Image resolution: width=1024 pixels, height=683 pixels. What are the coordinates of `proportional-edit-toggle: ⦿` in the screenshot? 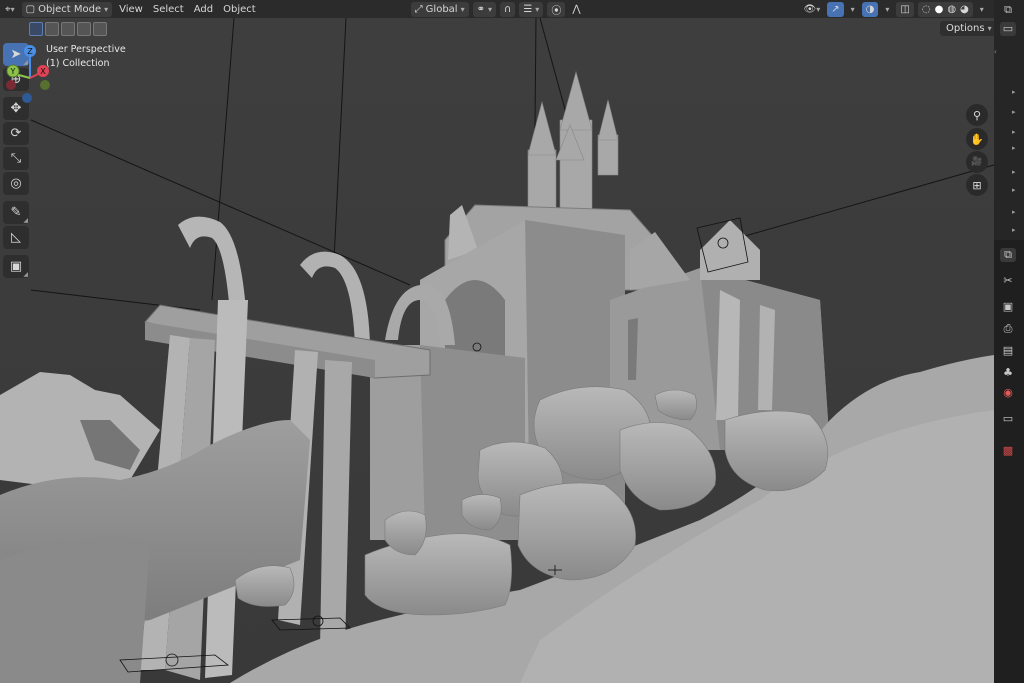 It's located at (556, 9).